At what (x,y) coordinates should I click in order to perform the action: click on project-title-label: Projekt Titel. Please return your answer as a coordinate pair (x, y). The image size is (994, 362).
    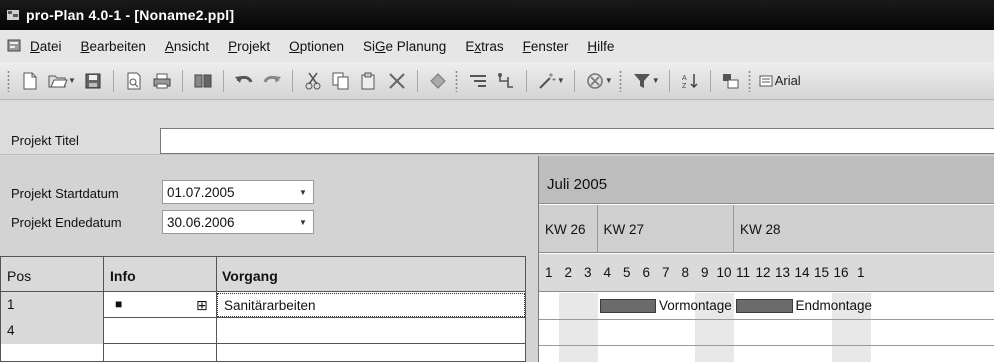
    Looking at the image, I should click on (45, 140).